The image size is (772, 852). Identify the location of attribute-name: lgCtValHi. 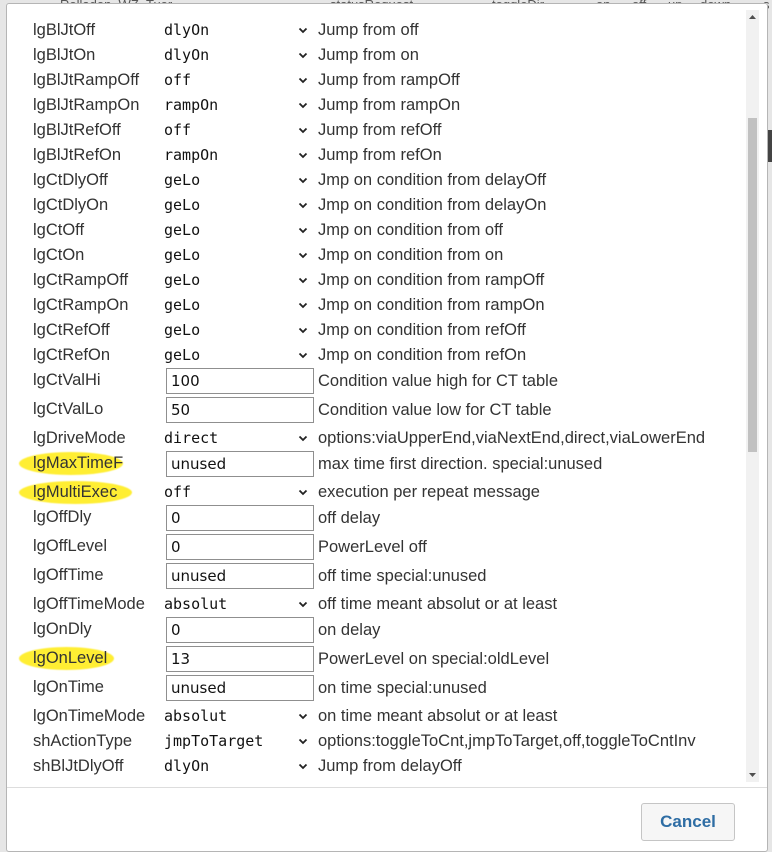
(67, 380).